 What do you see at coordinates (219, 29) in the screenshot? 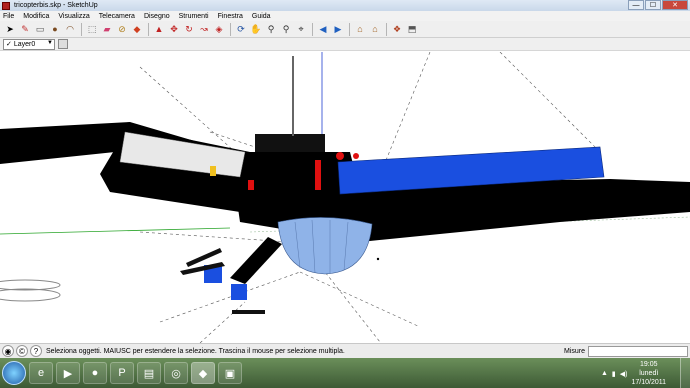
I see `offset-icon: ◈` at bounding box center [219, 29].